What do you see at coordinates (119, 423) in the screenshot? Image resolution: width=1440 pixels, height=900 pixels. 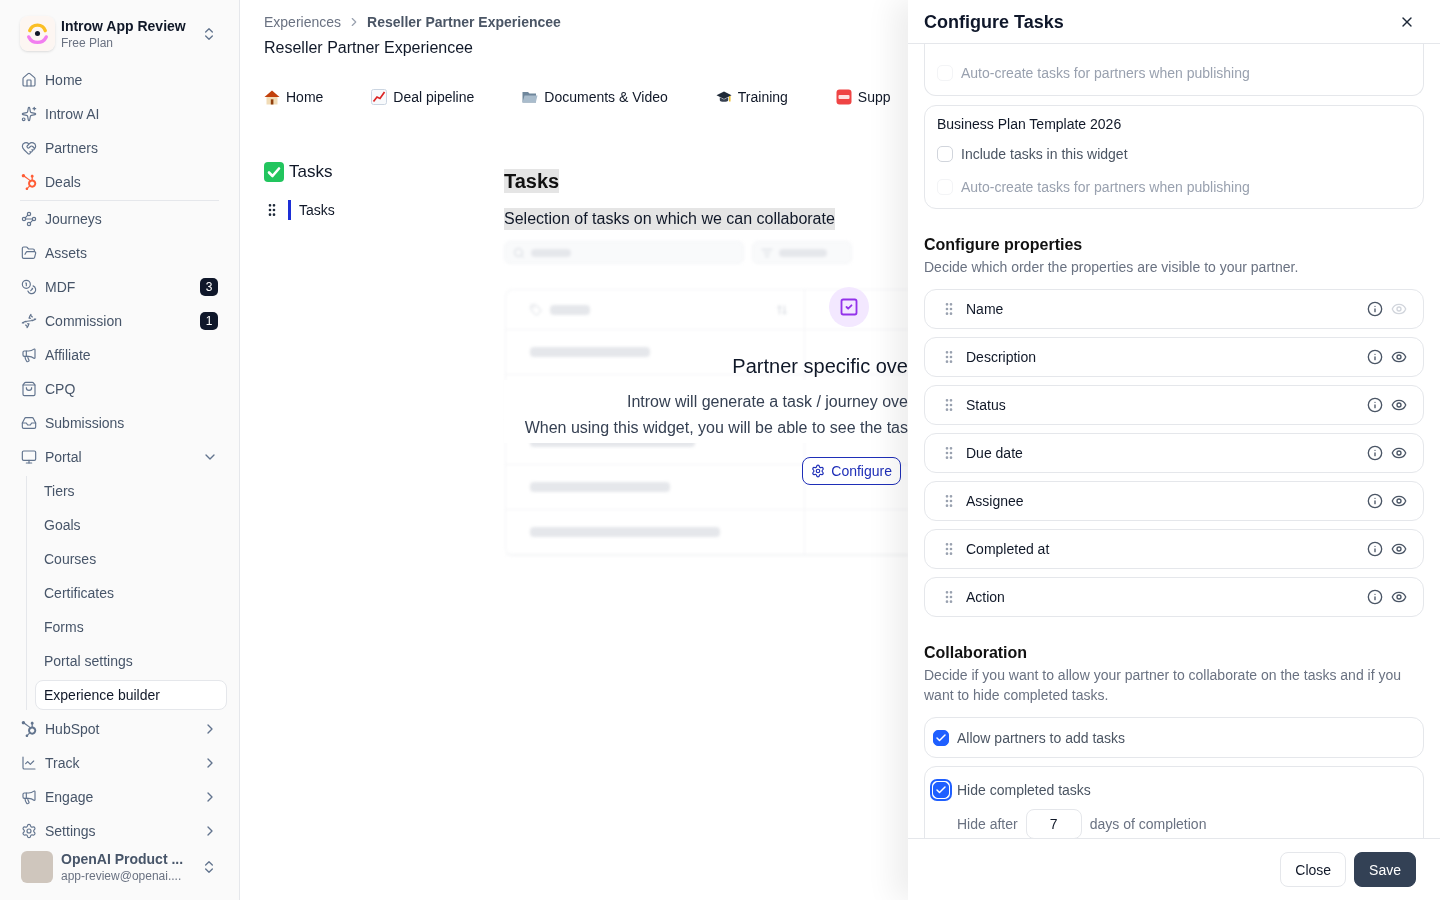 I see `sidebar-item: Submissions` at bounding box center [119, 423].